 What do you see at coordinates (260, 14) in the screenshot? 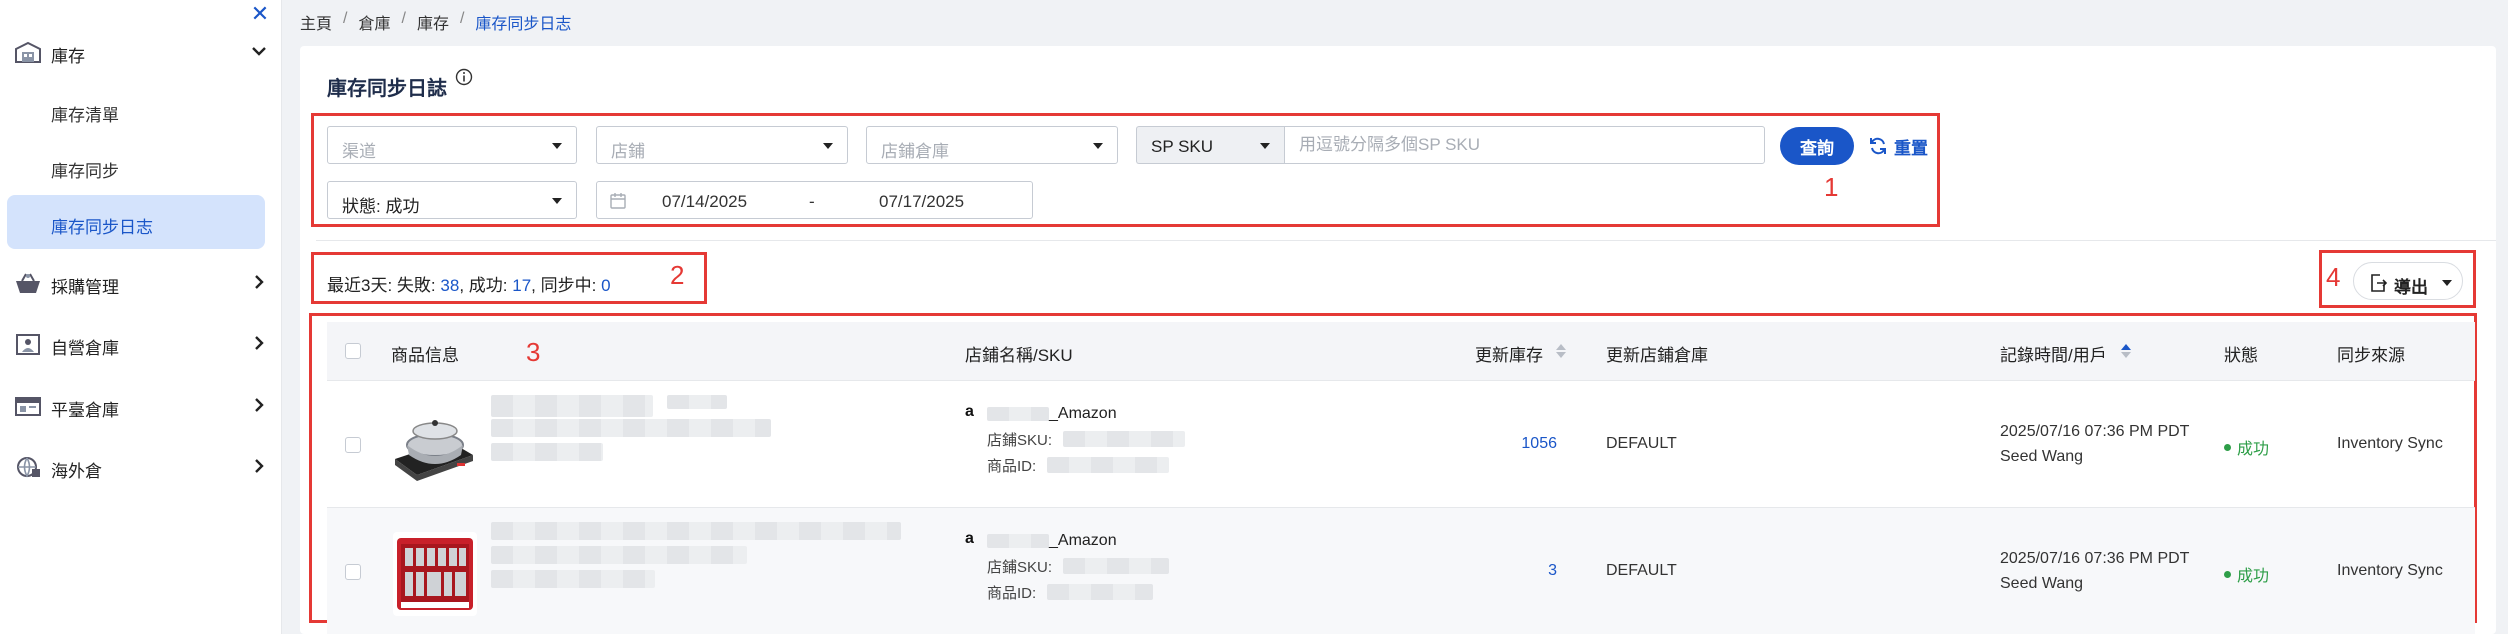
I see `close-icon: ✕` at bounding box center [260, 14].